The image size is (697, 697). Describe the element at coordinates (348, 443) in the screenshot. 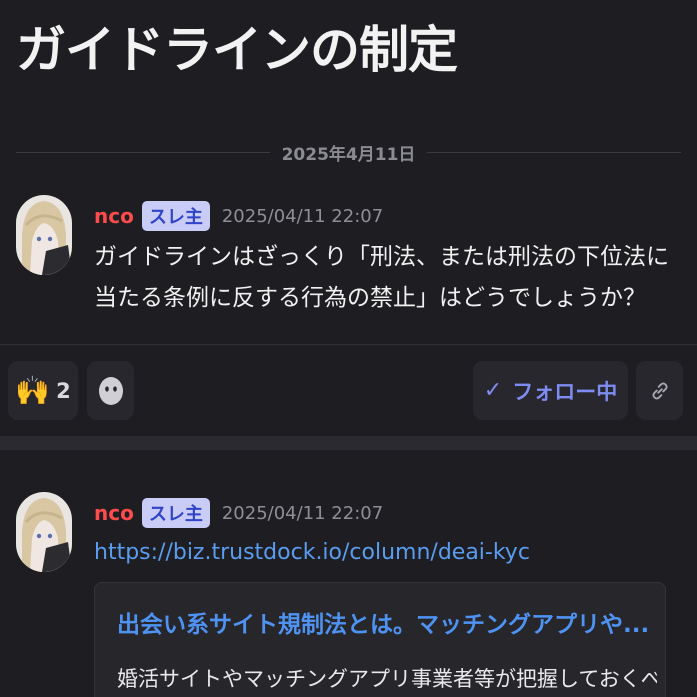

I see `post-separator` at that location.